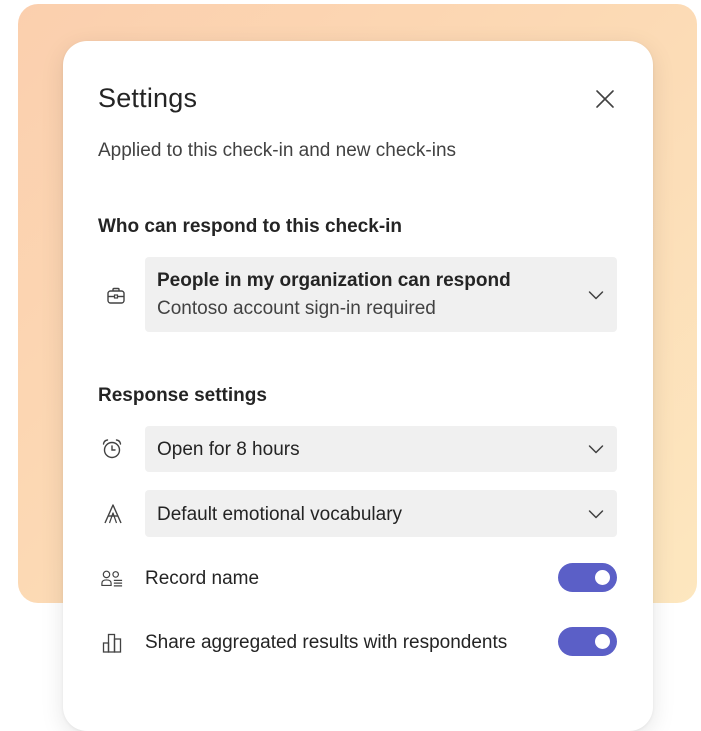 The height and width of the screenshot is (731, 701). I want to click on close-icon, so click(605, 99).